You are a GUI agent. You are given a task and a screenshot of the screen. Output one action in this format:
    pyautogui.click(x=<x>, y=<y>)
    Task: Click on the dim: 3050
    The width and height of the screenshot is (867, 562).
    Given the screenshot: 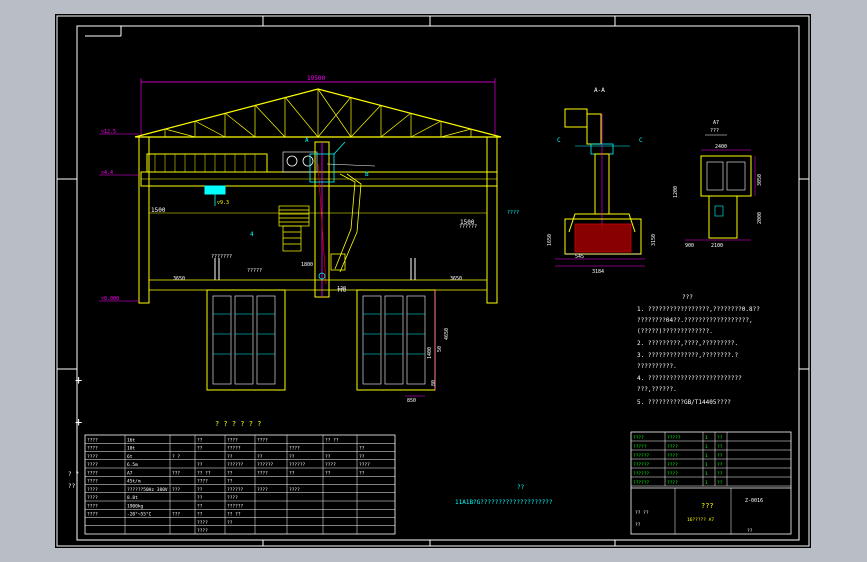 What is the action you would take?
    pyautogui.click(x=760, y=180)
    